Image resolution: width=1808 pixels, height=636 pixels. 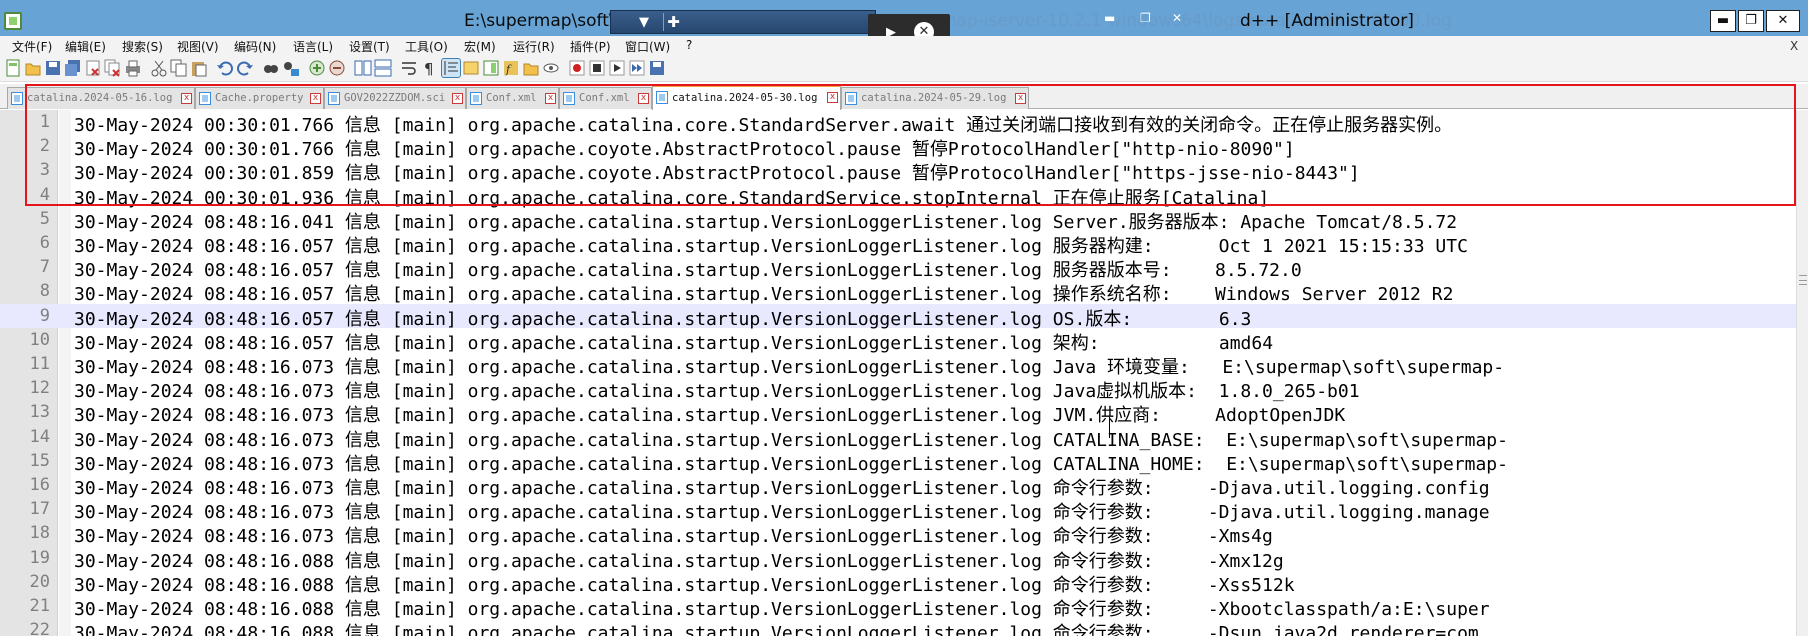 What do you see at coordinates (577, 68) in the screenshot?
I see `record-macro-icon` at bounding box center [577, 68].